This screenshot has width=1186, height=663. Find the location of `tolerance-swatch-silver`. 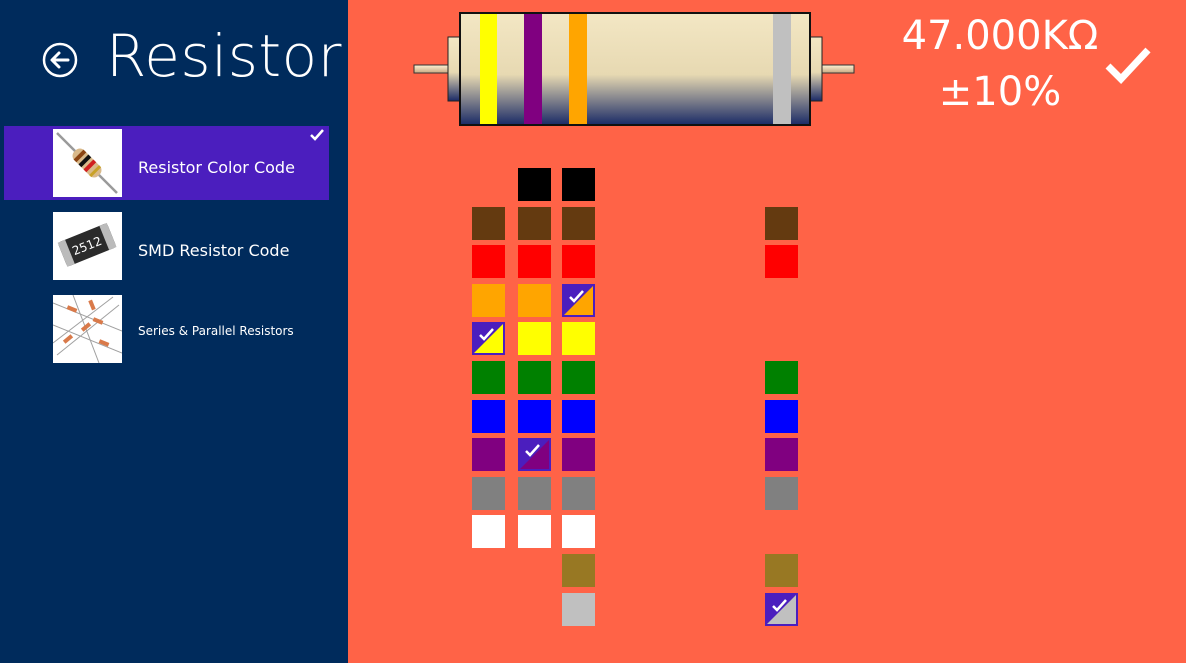

tolerance-swatch-silver is located at coordinates (781, 609).